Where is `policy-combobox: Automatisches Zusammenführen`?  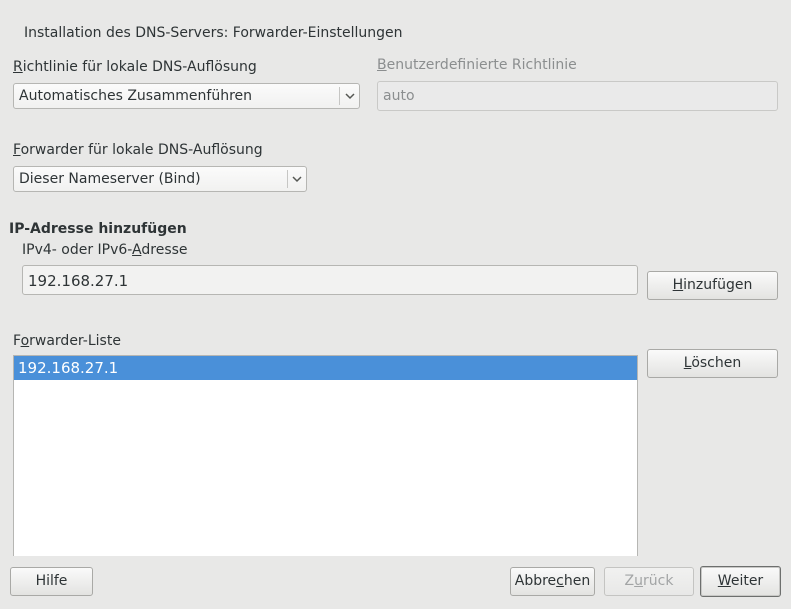
policy-combobox: Automatisches Zusammenführen is located at coordinates (186, 96).